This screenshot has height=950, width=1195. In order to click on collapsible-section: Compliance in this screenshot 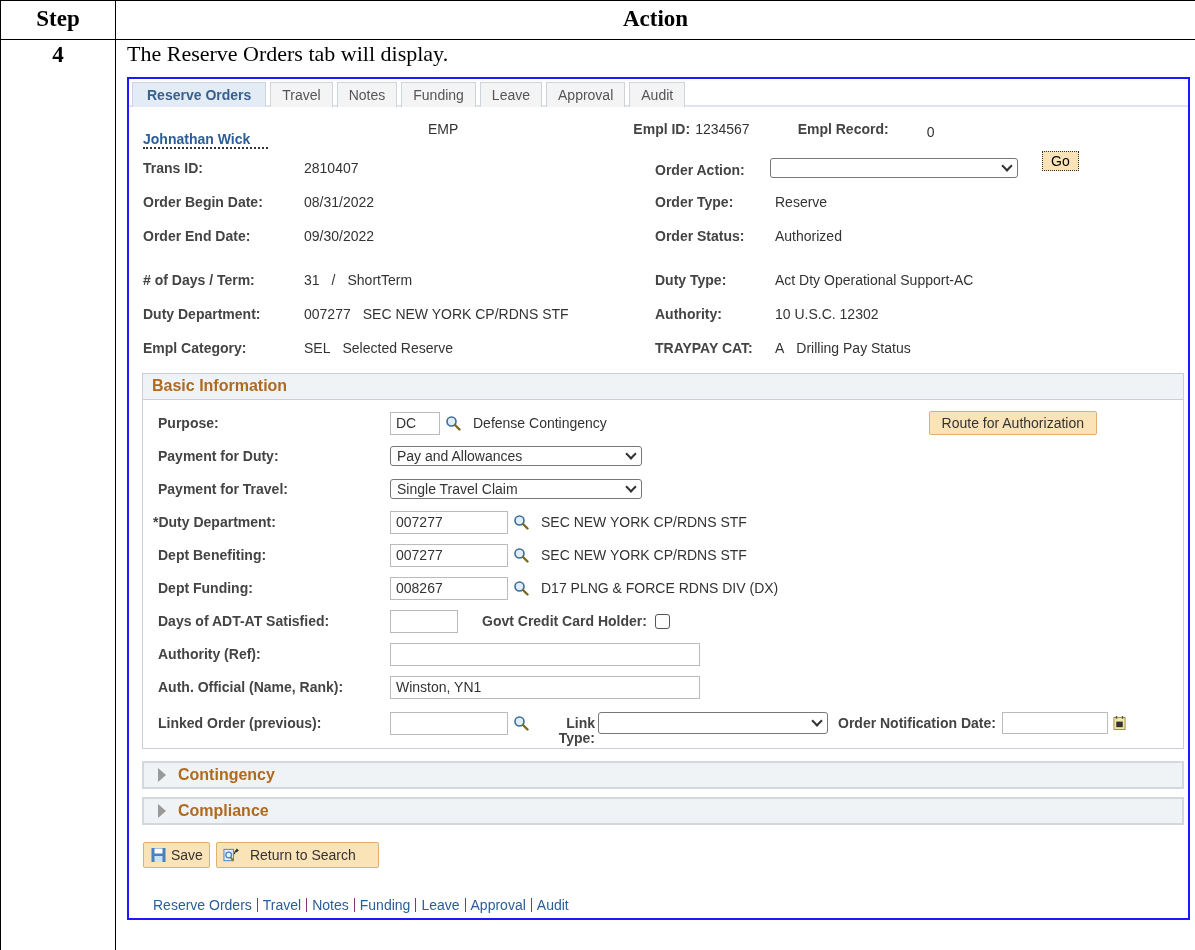, I will do `click(663, 811)`.